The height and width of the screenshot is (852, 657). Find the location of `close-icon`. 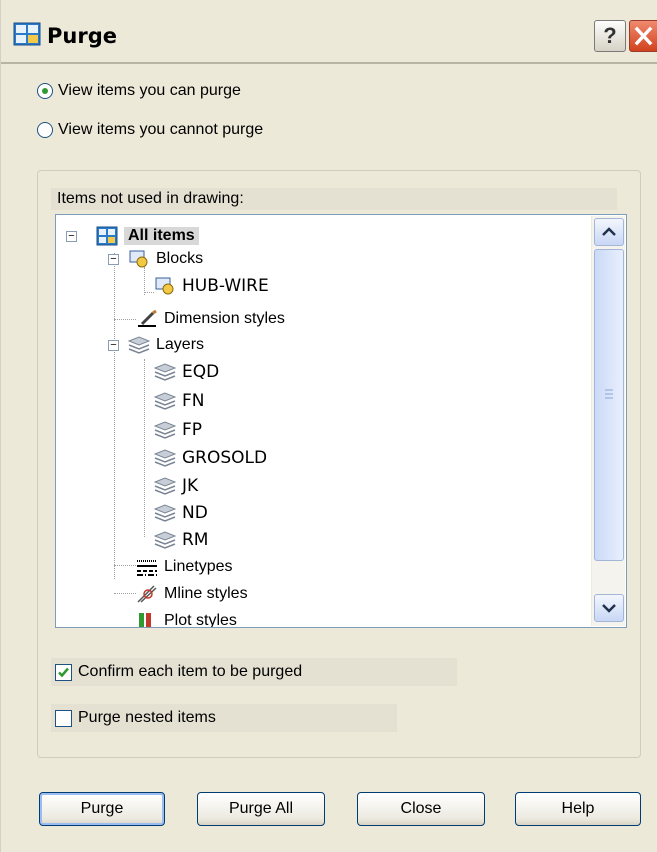

close-icon is located at coordinates (643, 36).